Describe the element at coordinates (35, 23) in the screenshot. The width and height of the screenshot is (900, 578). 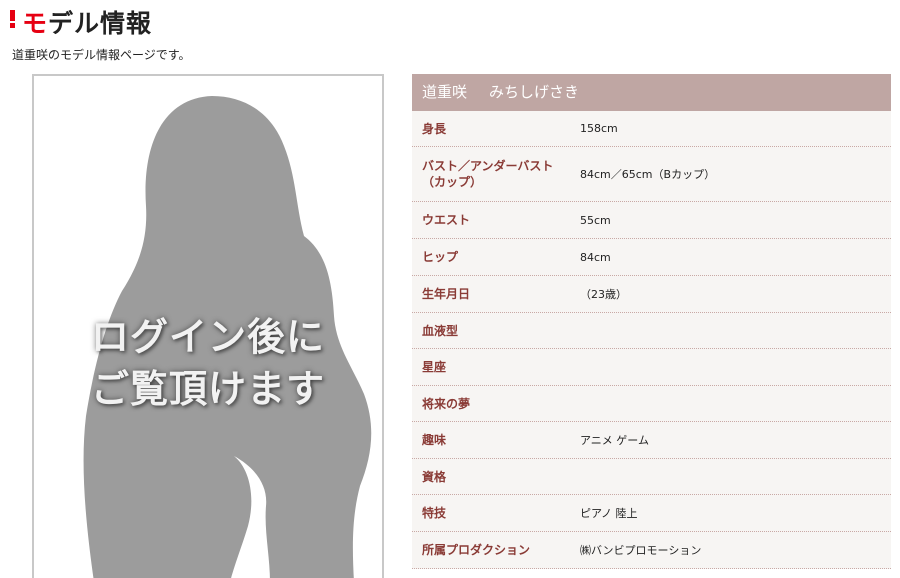
I see `page-title-accent: モ` at that location.